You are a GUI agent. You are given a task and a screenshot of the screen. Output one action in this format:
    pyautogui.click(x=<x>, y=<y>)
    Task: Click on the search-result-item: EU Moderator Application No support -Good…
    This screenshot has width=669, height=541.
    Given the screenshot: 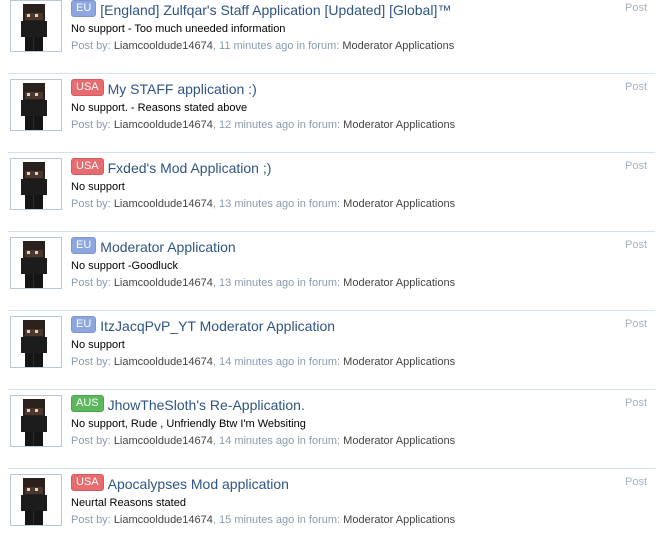 What is the action you would take?
    pyautogui.click(x=334, y=276)
    